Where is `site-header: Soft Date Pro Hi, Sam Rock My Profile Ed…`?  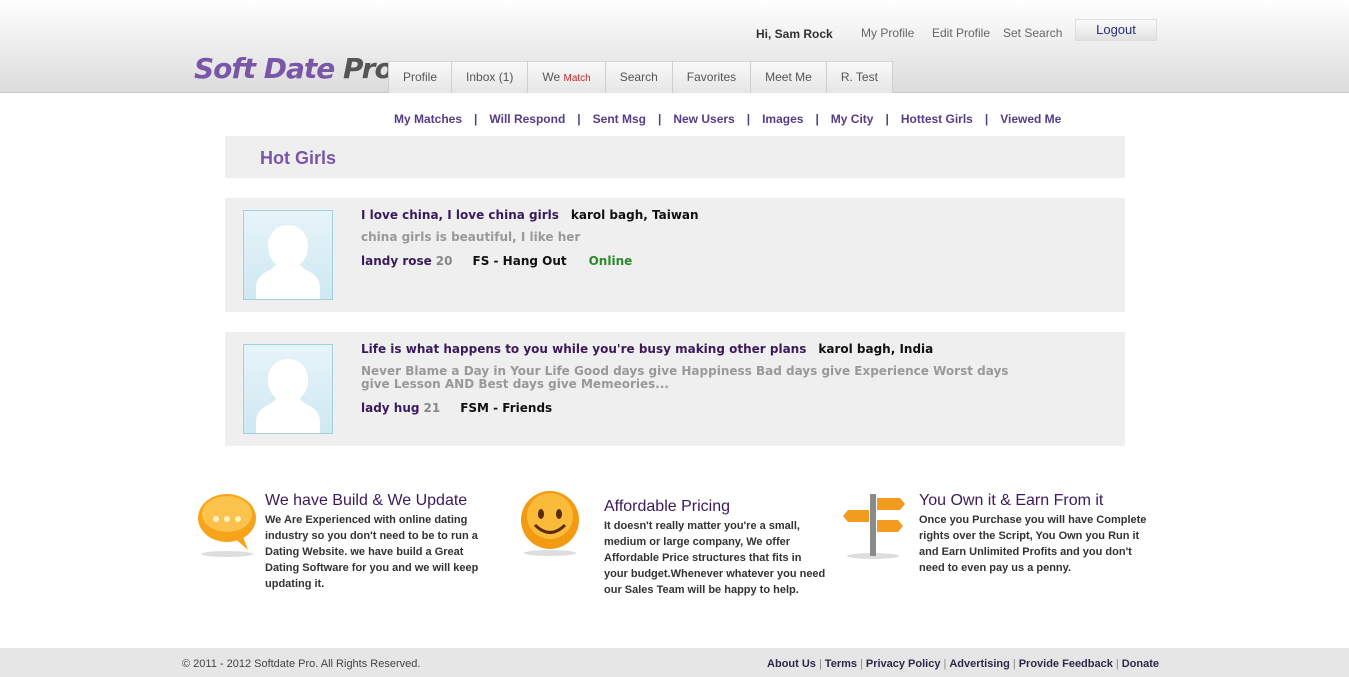 site-header: Soft Date Pro Hi, Sam Rock My Profile Ed… is located at coordinates (674, 46).